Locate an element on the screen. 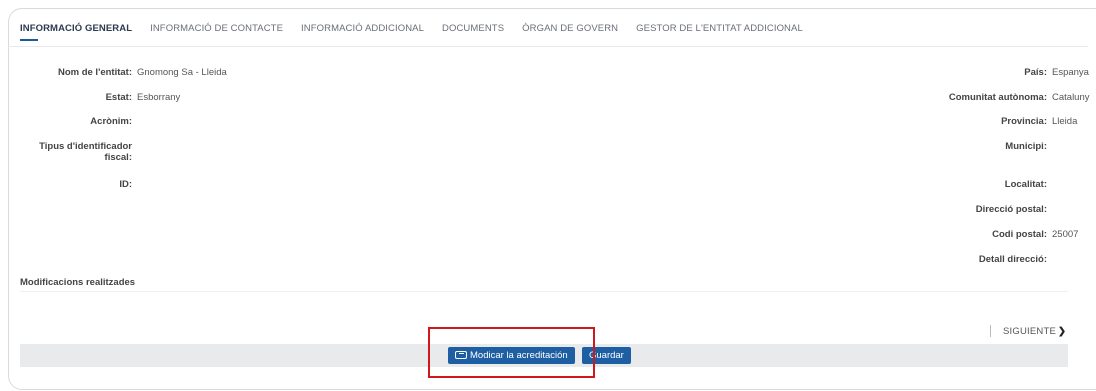 This screenshot has height=391, width=1096. field-label: Codi postal: is located at coordinates (1019, 234).